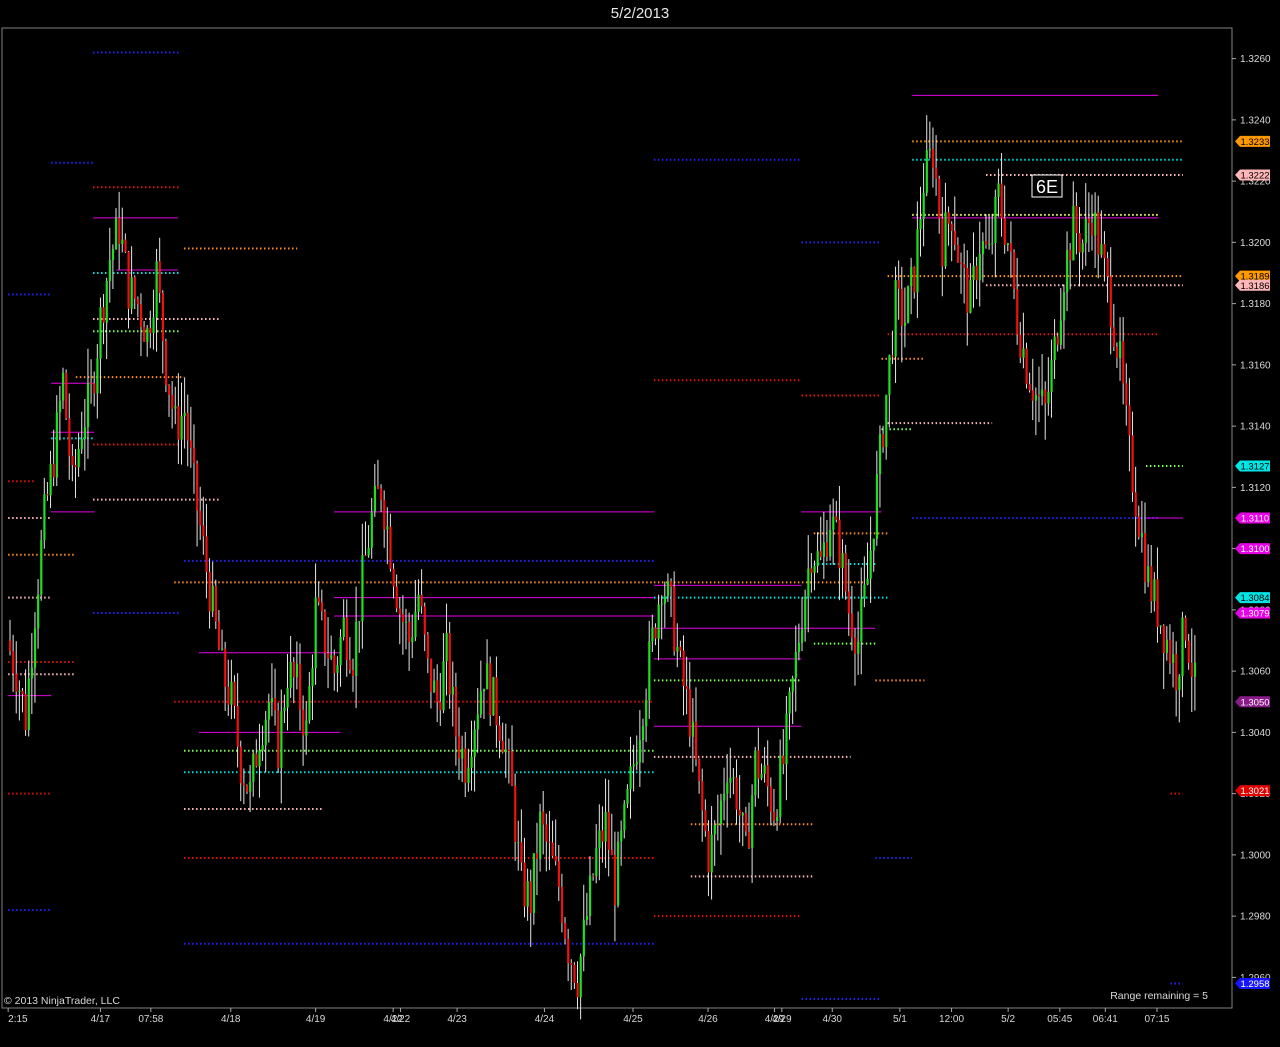 This screenshot has height=1047, width=1280. I want to click on y-tick-label: 1.3040, so click(1255, 733).